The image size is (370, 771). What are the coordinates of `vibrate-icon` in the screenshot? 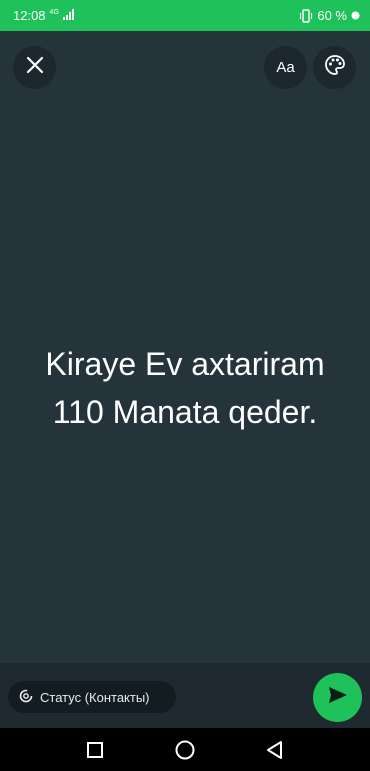 It's located at (306, 15).